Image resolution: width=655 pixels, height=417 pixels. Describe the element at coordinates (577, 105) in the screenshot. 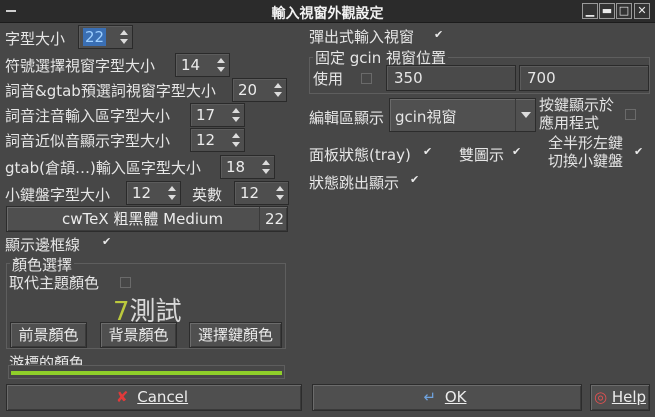

I see `key-display-line1: 按鍵顯示於` at that location.